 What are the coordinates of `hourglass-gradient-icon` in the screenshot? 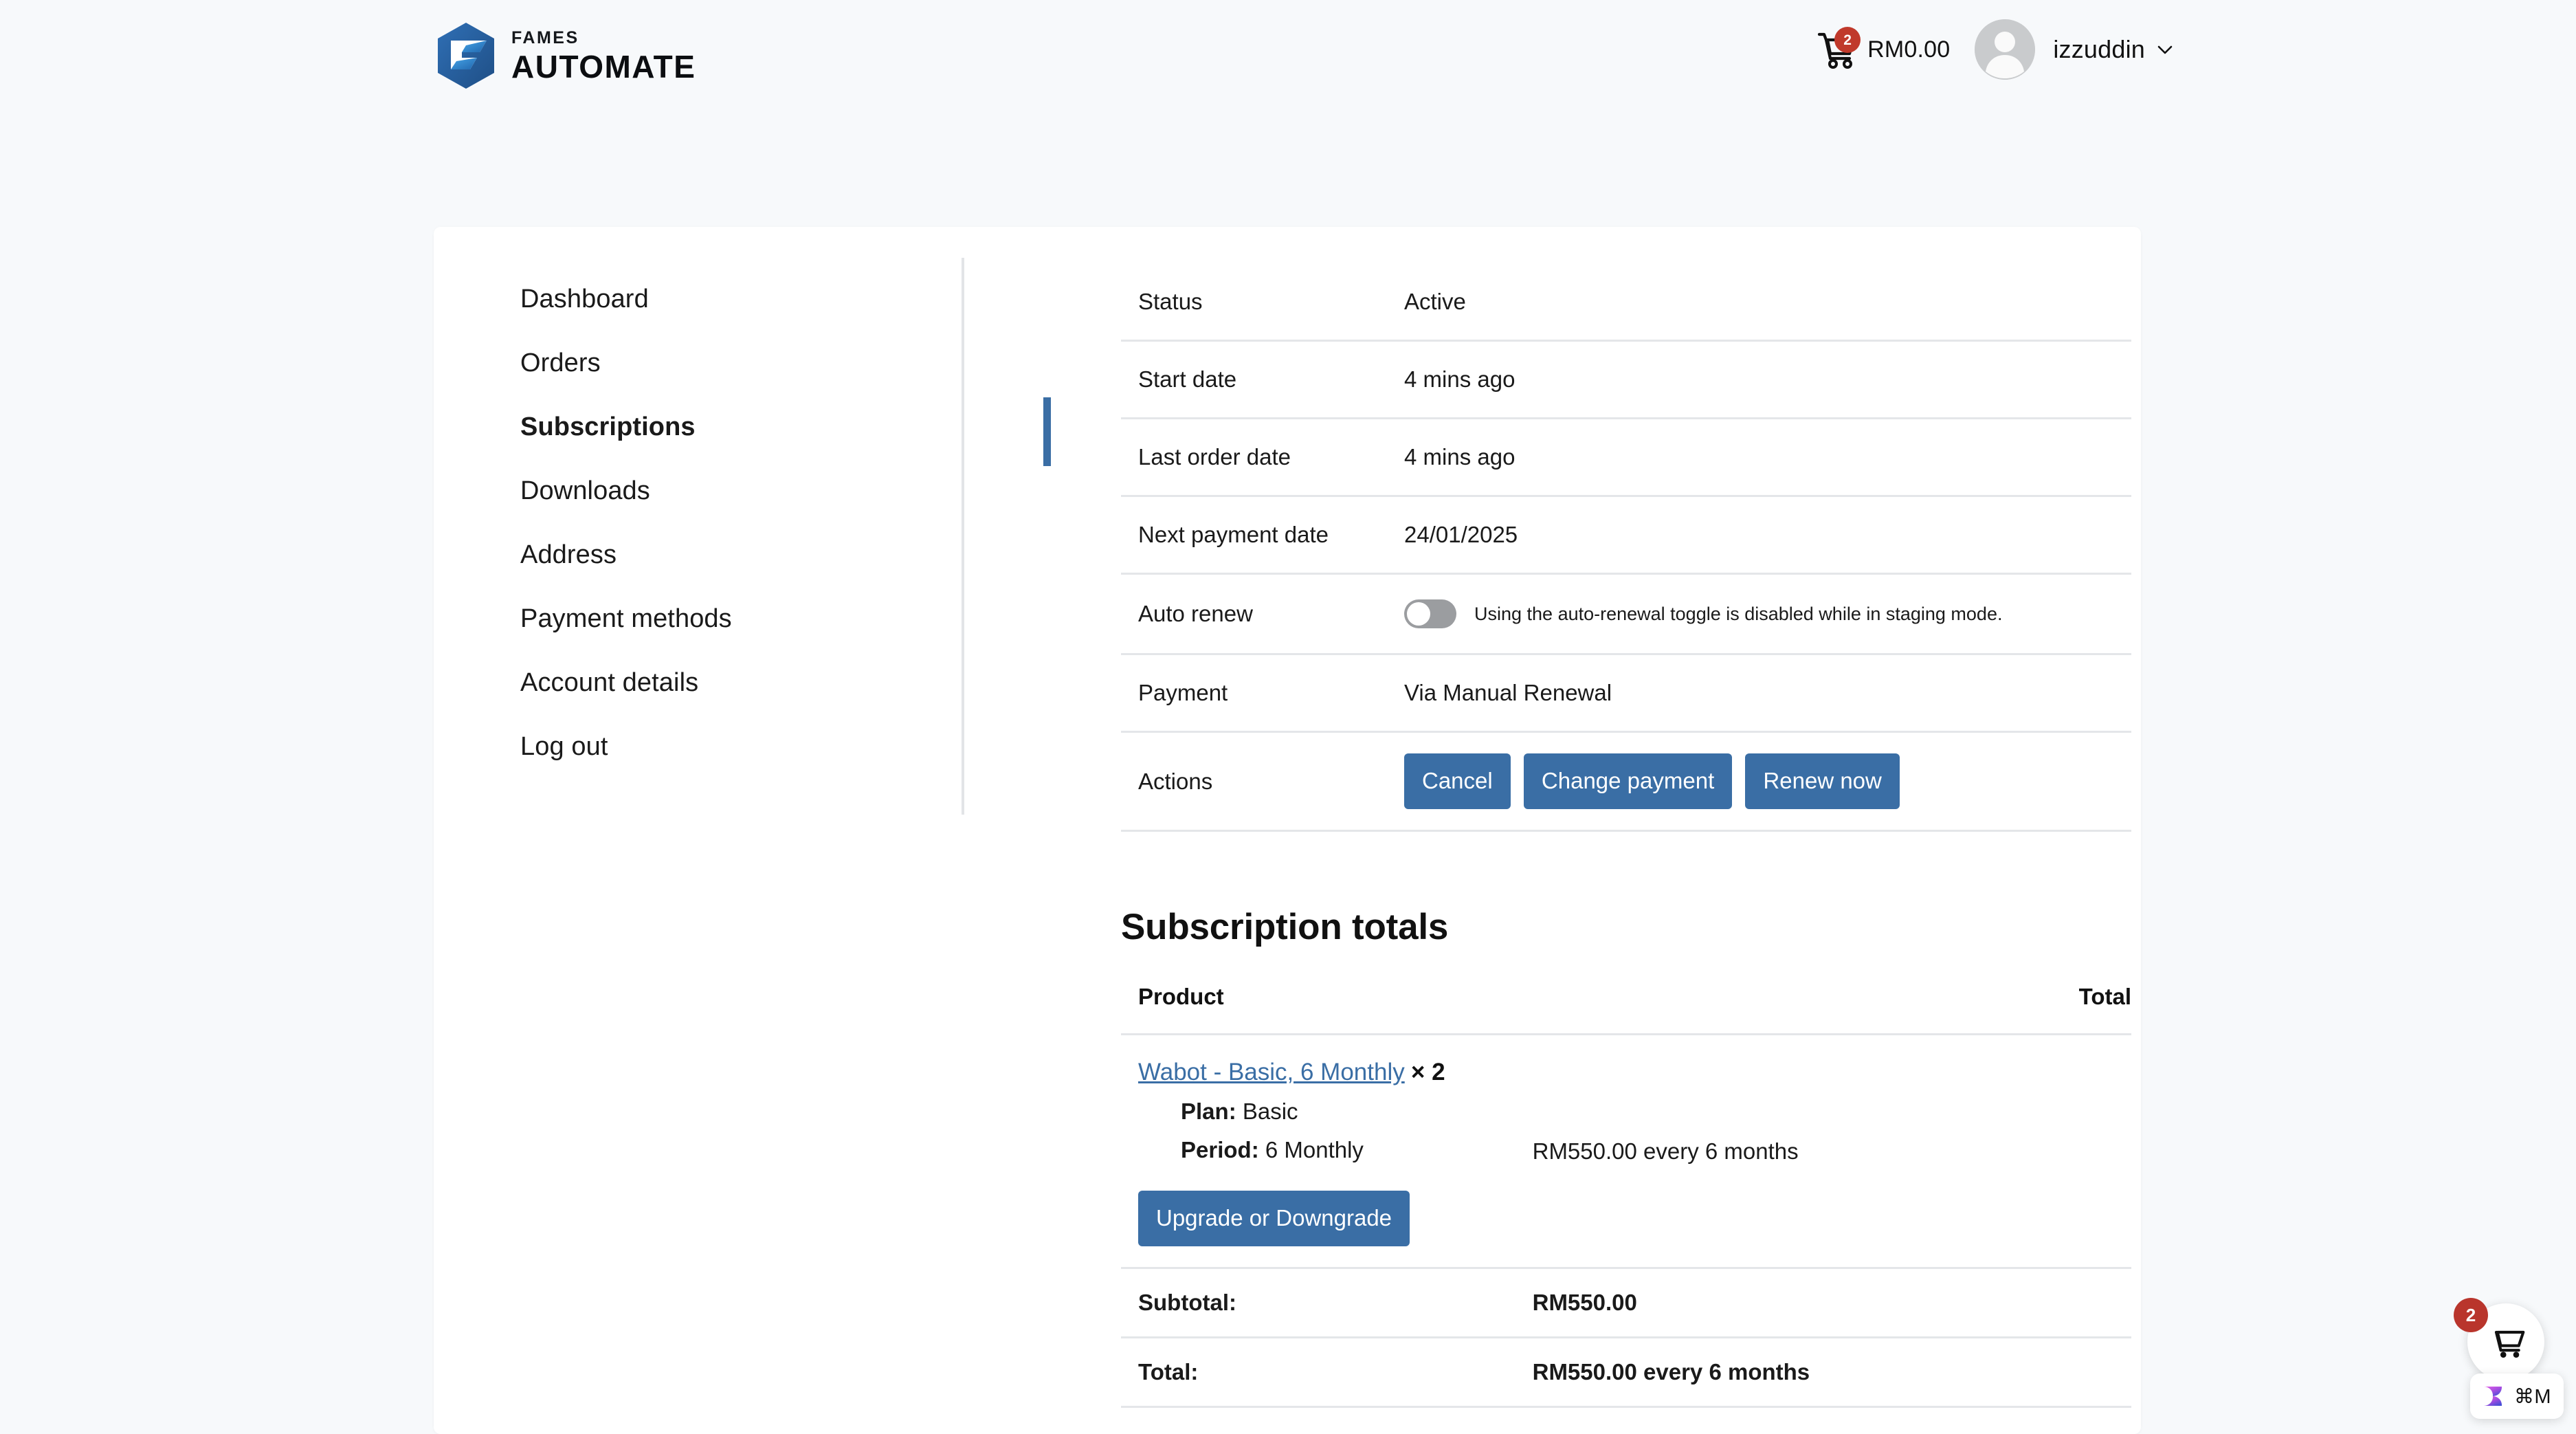 It's located at (2493, 1396).